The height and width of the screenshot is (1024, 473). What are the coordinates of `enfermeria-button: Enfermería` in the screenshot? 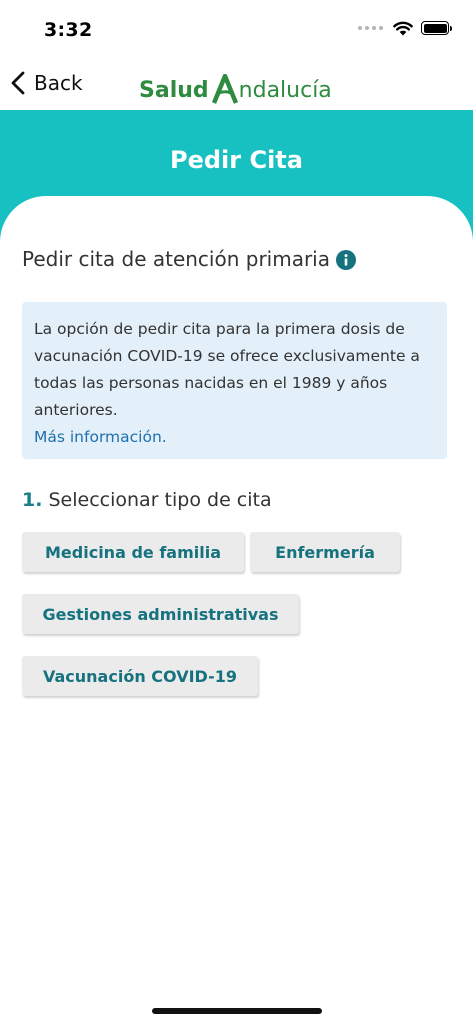 It's located at (325, 552).